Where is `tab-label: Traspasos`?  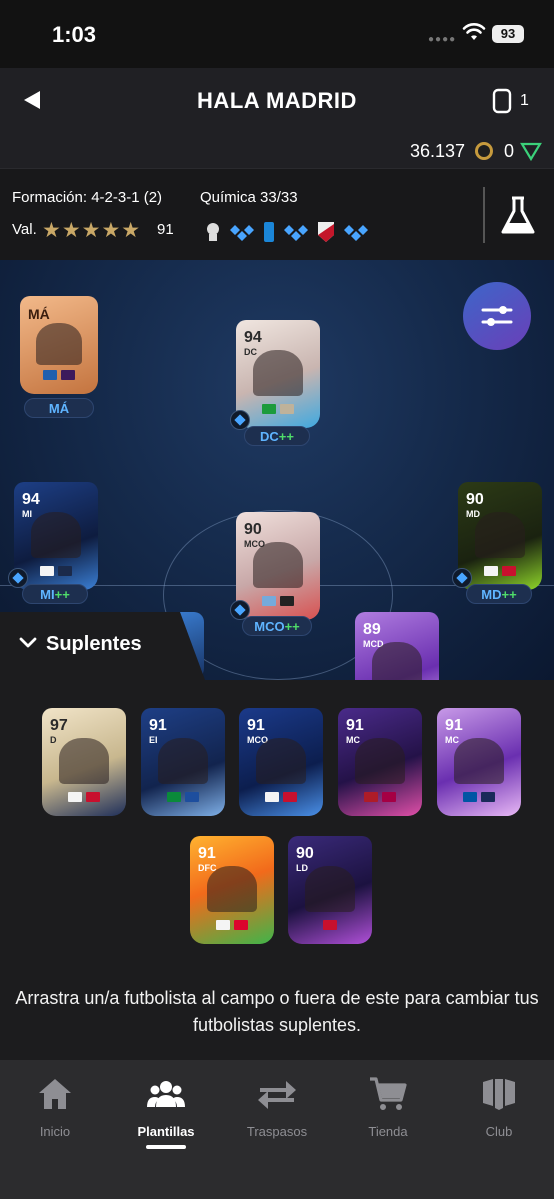
tab-label: Traspasos is located at coordinates (277, 1131).